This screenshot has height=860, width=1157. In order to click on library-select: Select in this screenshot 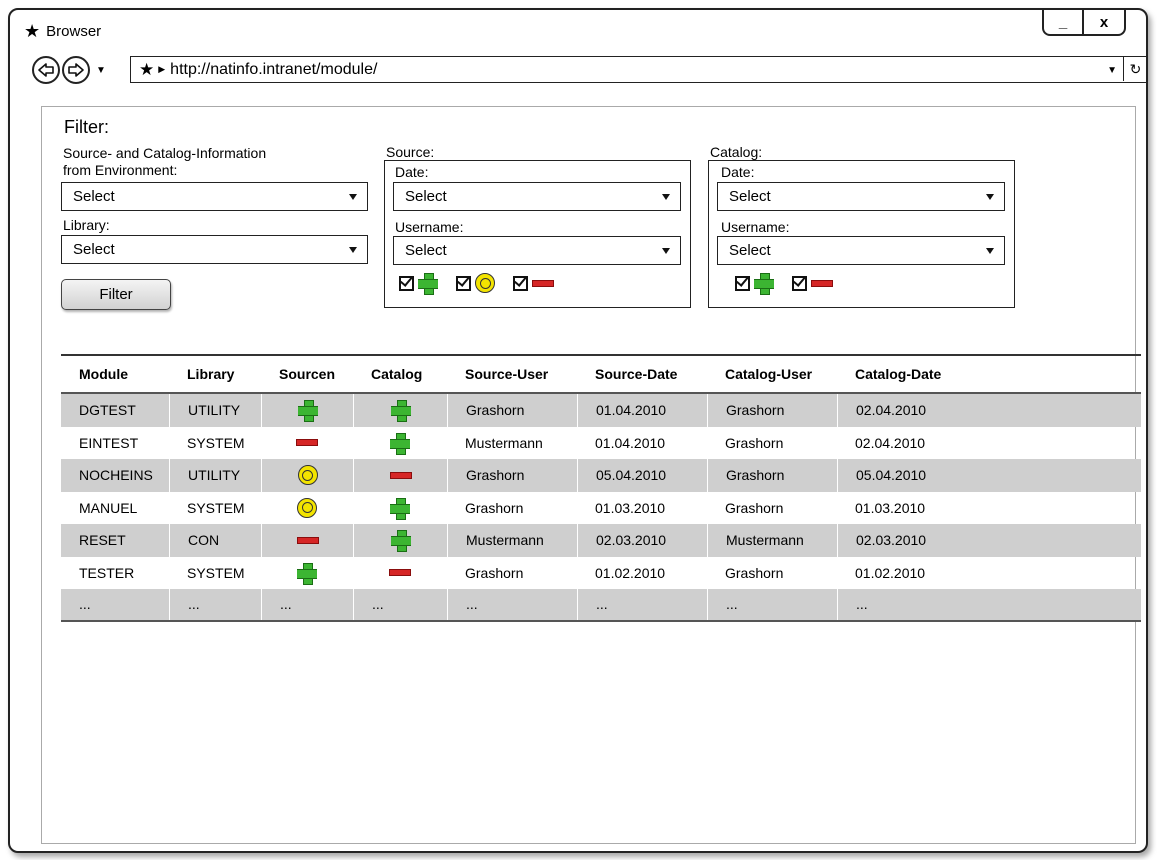, I will do `click(214, 249)`.